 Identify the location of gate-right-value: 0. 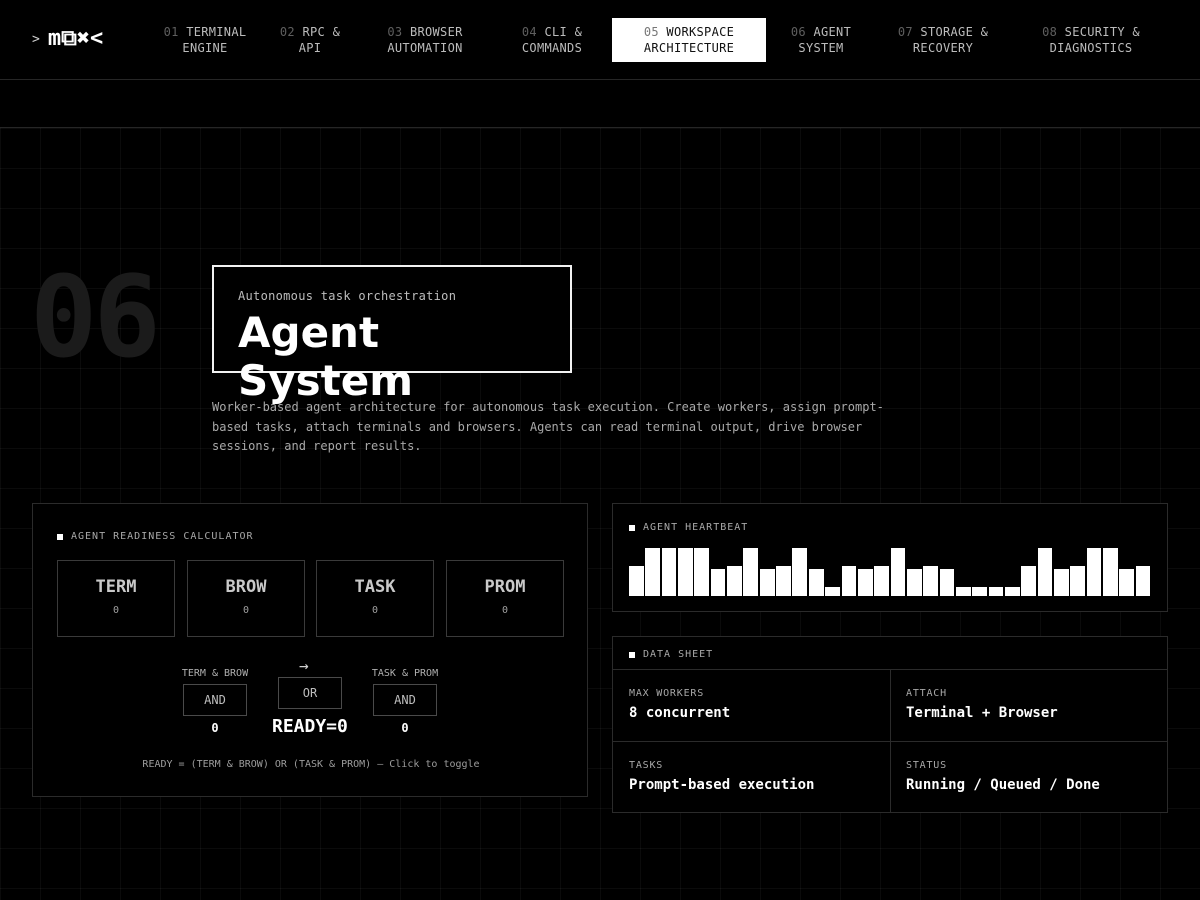
(405, 728).